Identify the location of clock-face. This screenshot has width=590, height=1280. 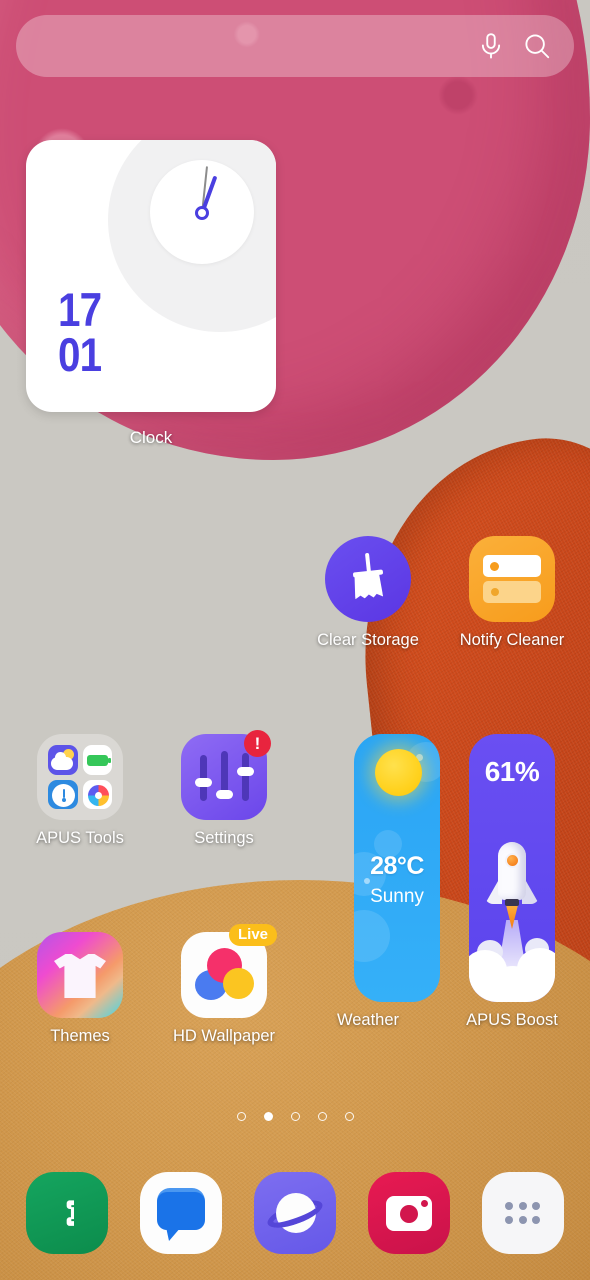
(202, 212).